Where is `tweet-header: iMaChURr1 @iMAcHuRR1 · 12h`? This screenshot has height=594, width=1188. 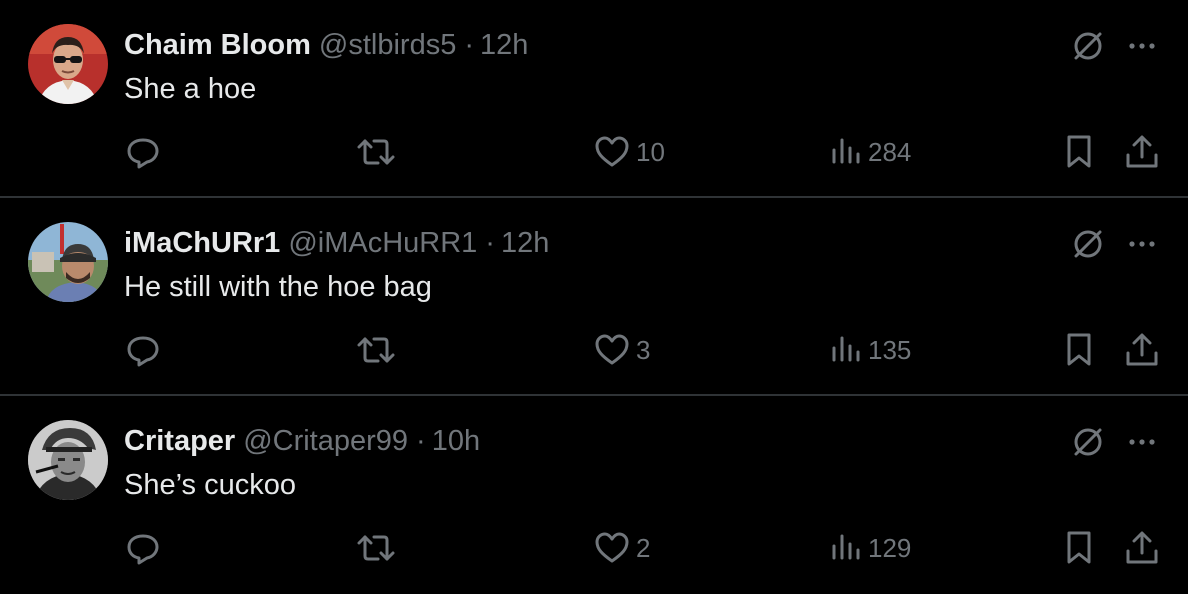
tweet-header: iMaChURr1 @iMAcHuRR1 · 12h is located at coordinates (336, 243).